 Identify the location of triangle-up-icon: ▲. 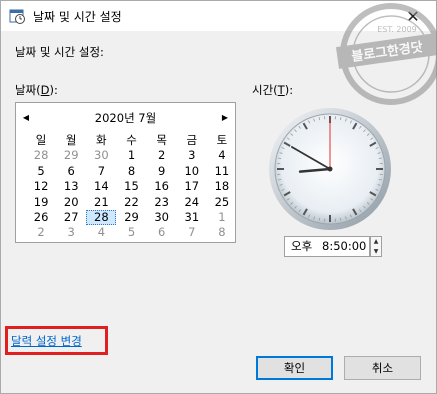
(376, 241).